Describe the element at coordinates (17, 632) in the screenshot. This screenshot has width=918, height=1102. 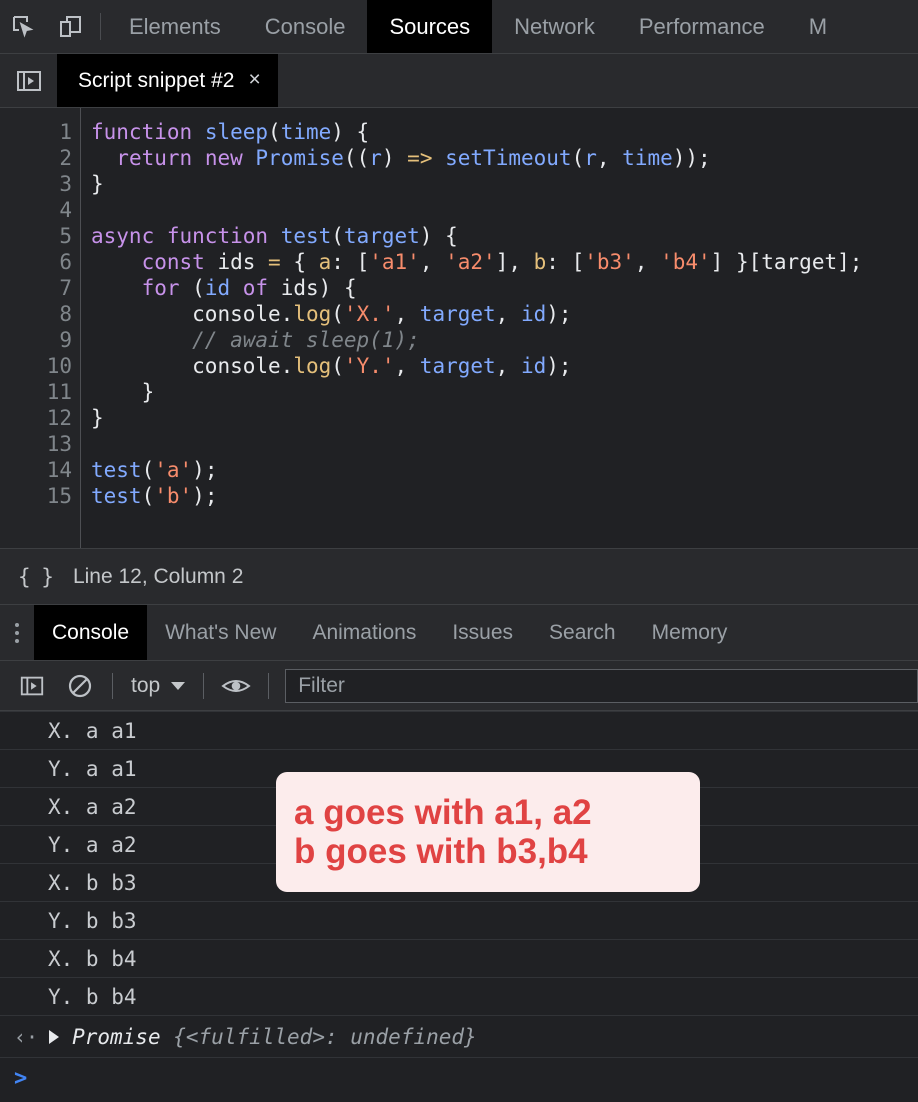
I see `kebab-menu-icon` at that location.